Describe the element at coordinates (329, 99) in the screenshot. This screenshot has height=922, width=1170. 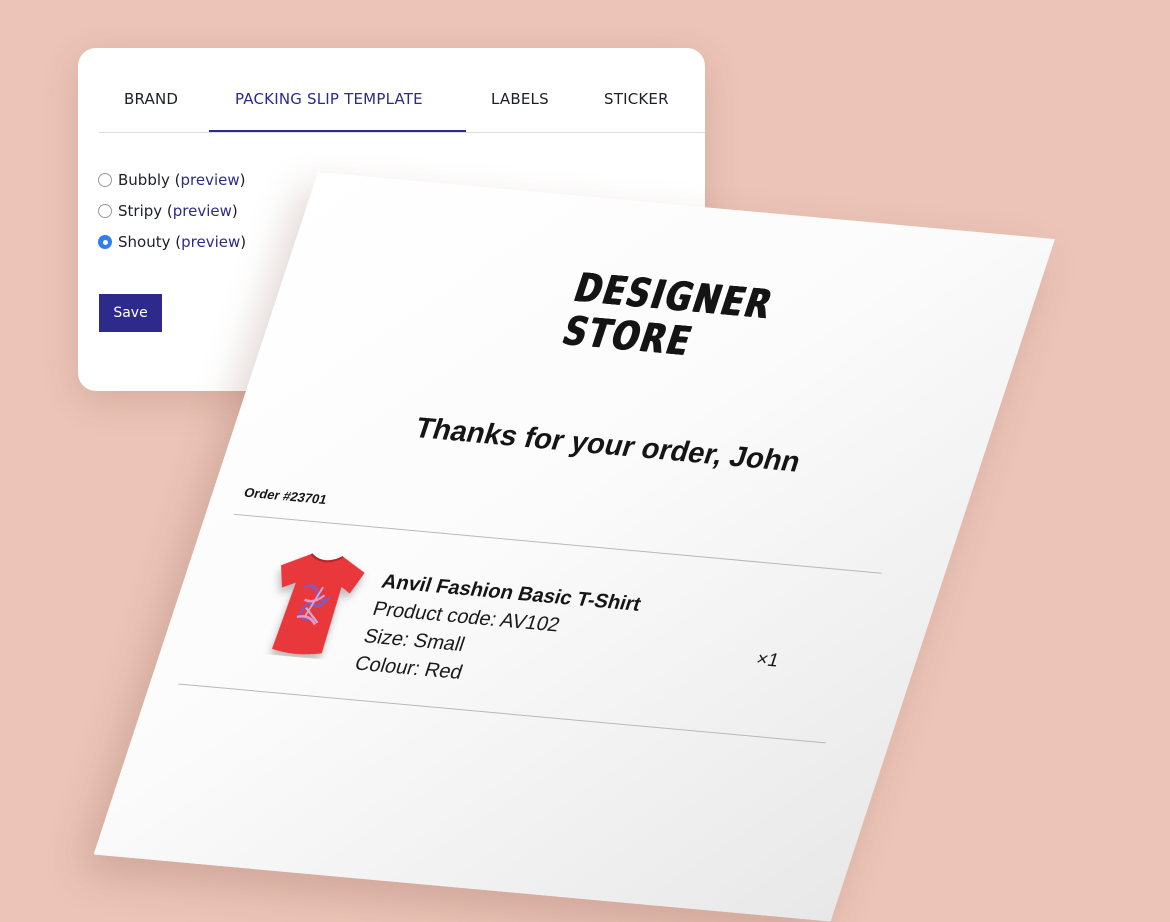
I see `tab-packing-slip-template: PACKING SLIP TEMPLATE` at that location.